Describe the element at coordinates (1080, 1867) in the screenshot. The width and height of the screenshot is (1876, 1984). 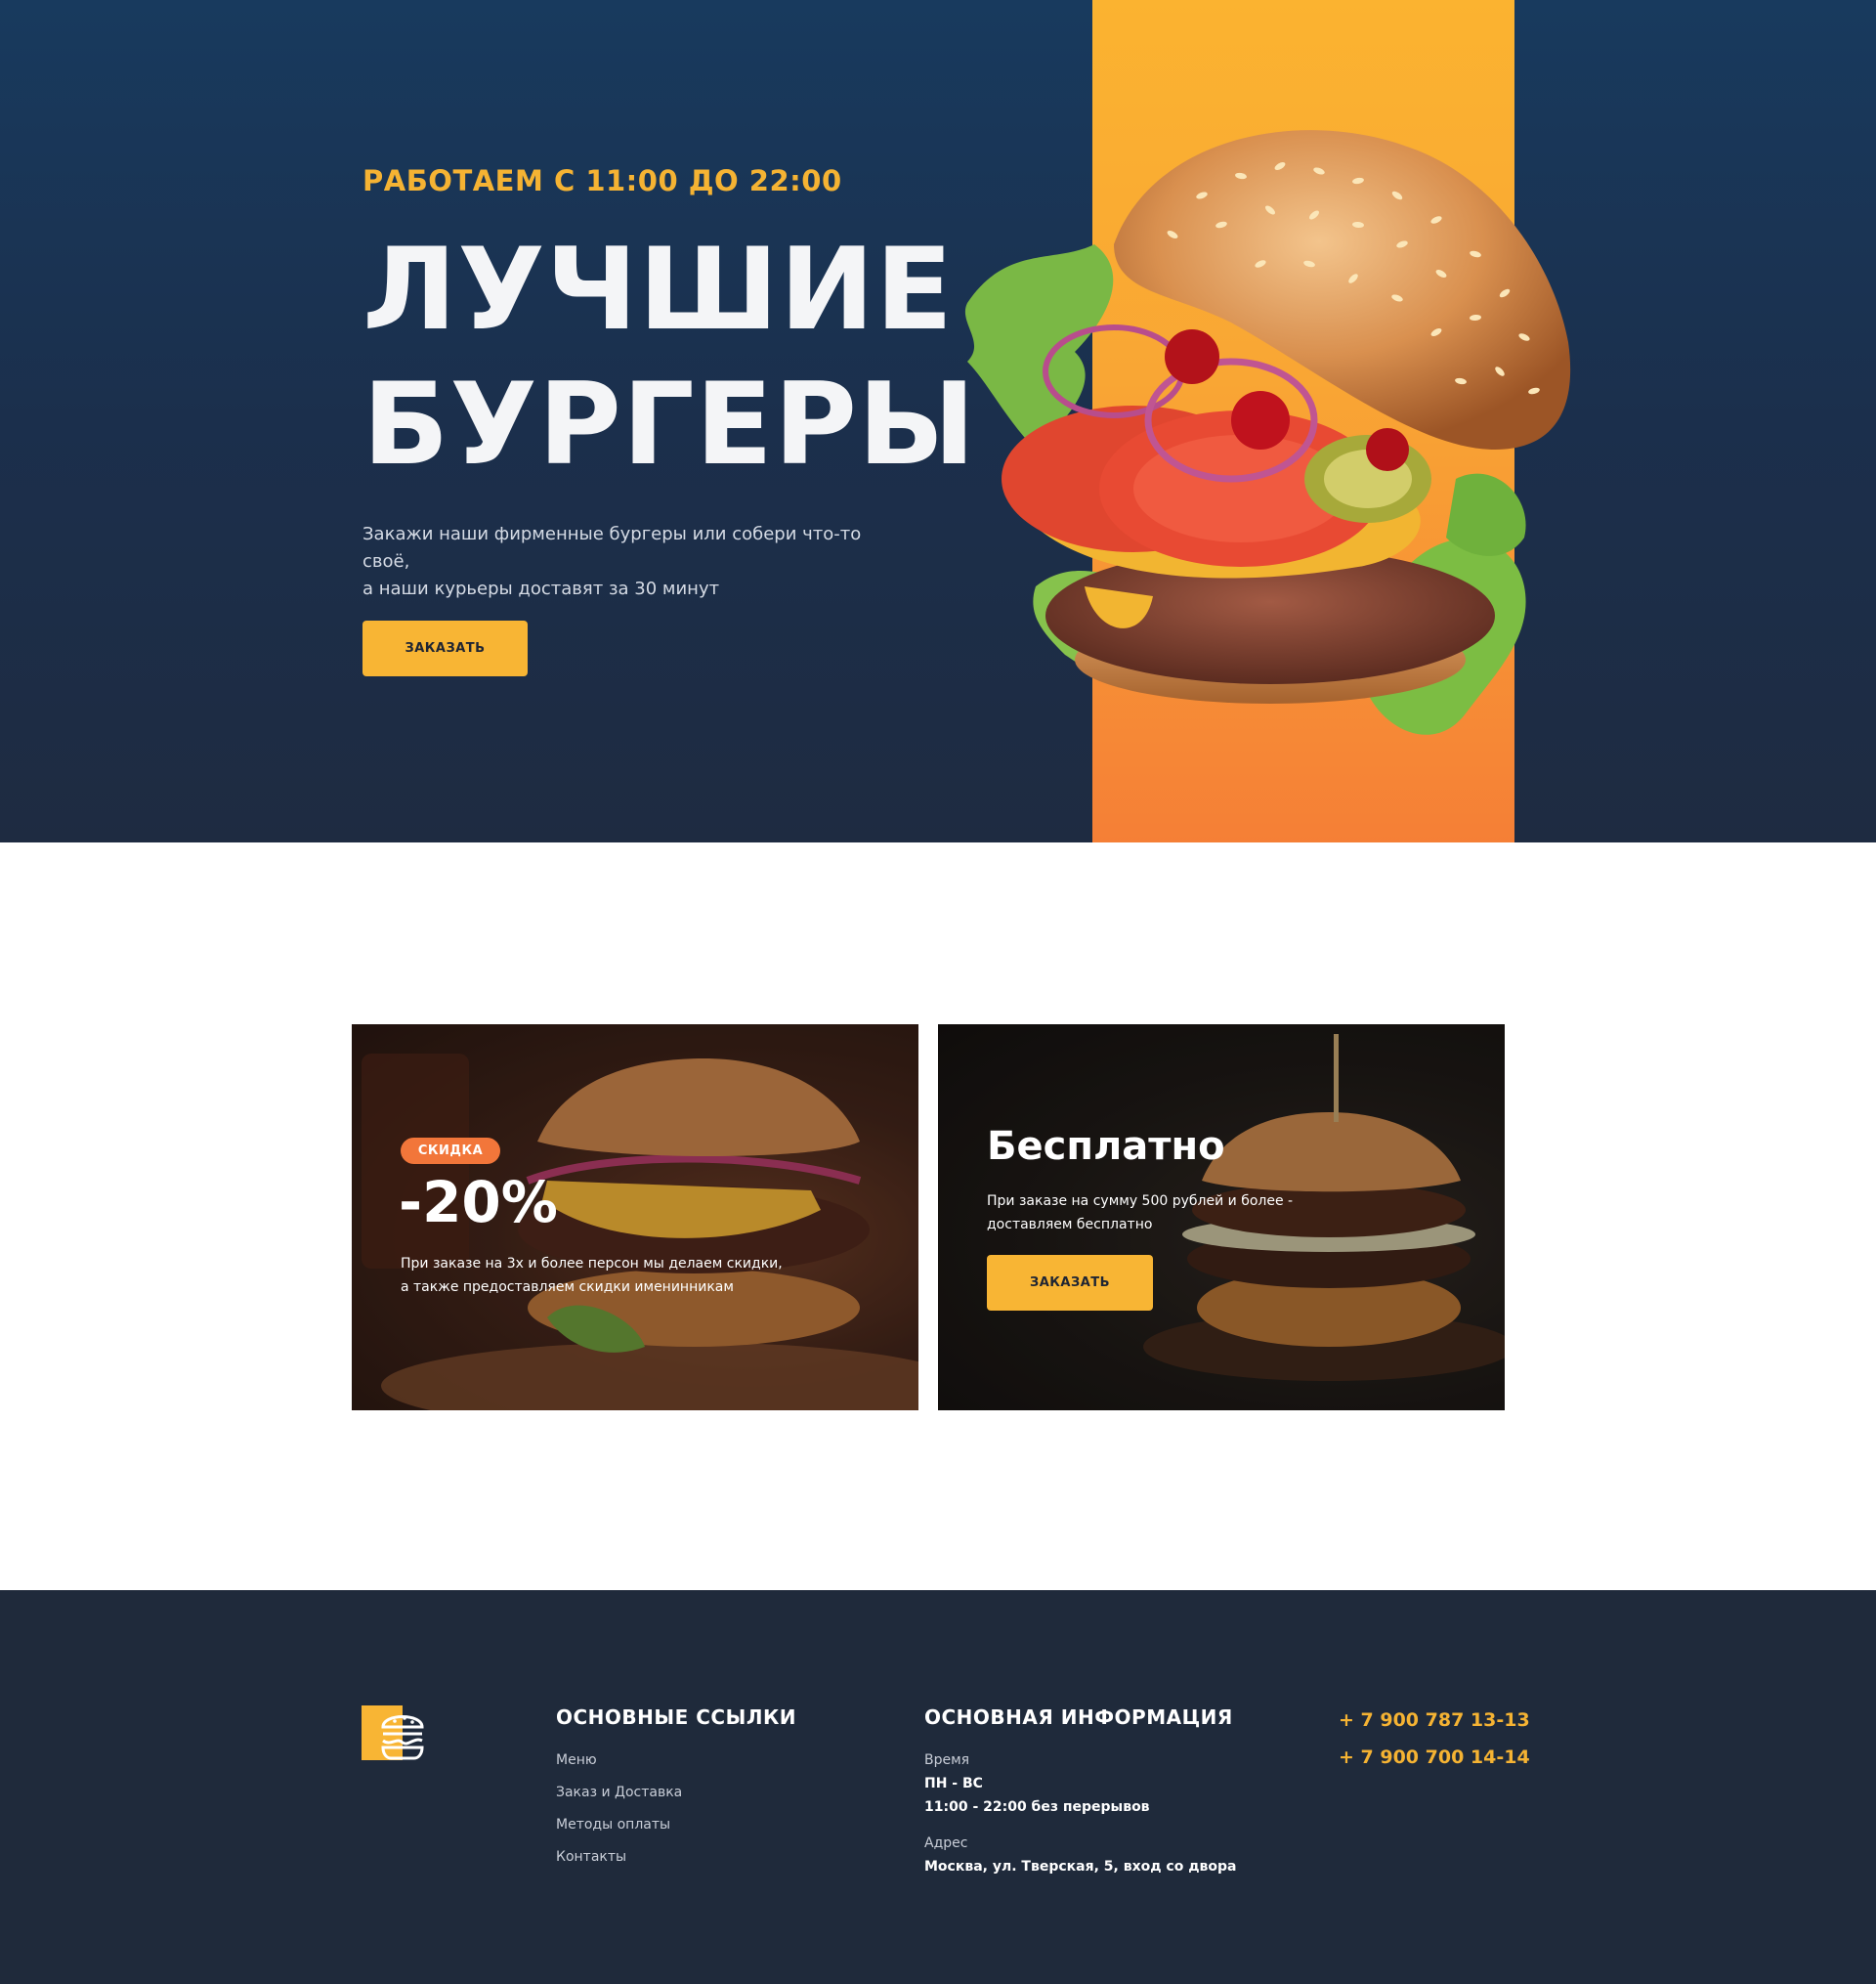
I see `address-value: Москва, ул. Тверская, 5, вход со двора` at that location.